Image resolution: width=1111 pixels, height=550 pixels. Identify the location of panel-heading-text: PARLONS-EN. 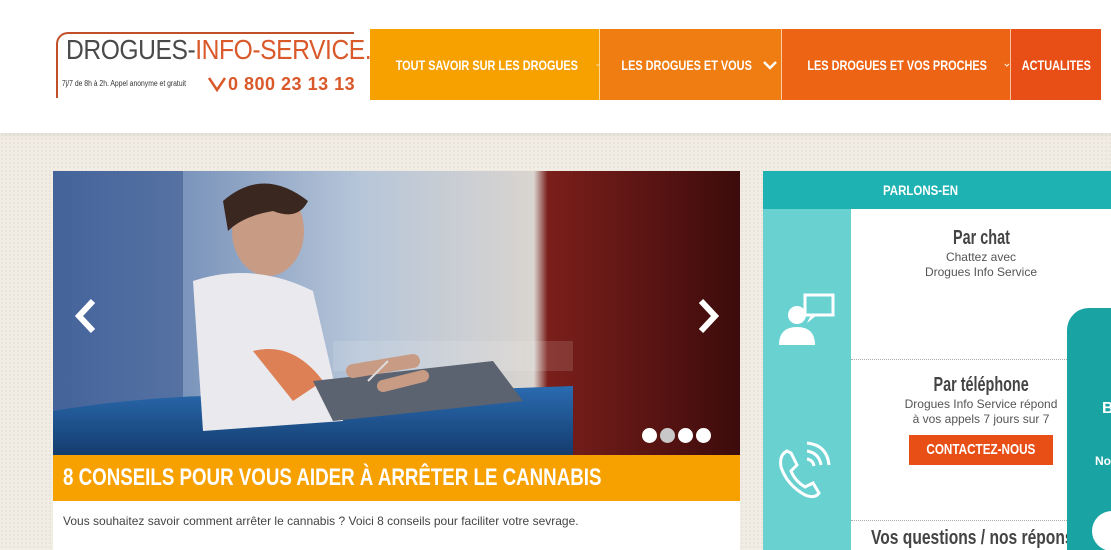
(921, 190).